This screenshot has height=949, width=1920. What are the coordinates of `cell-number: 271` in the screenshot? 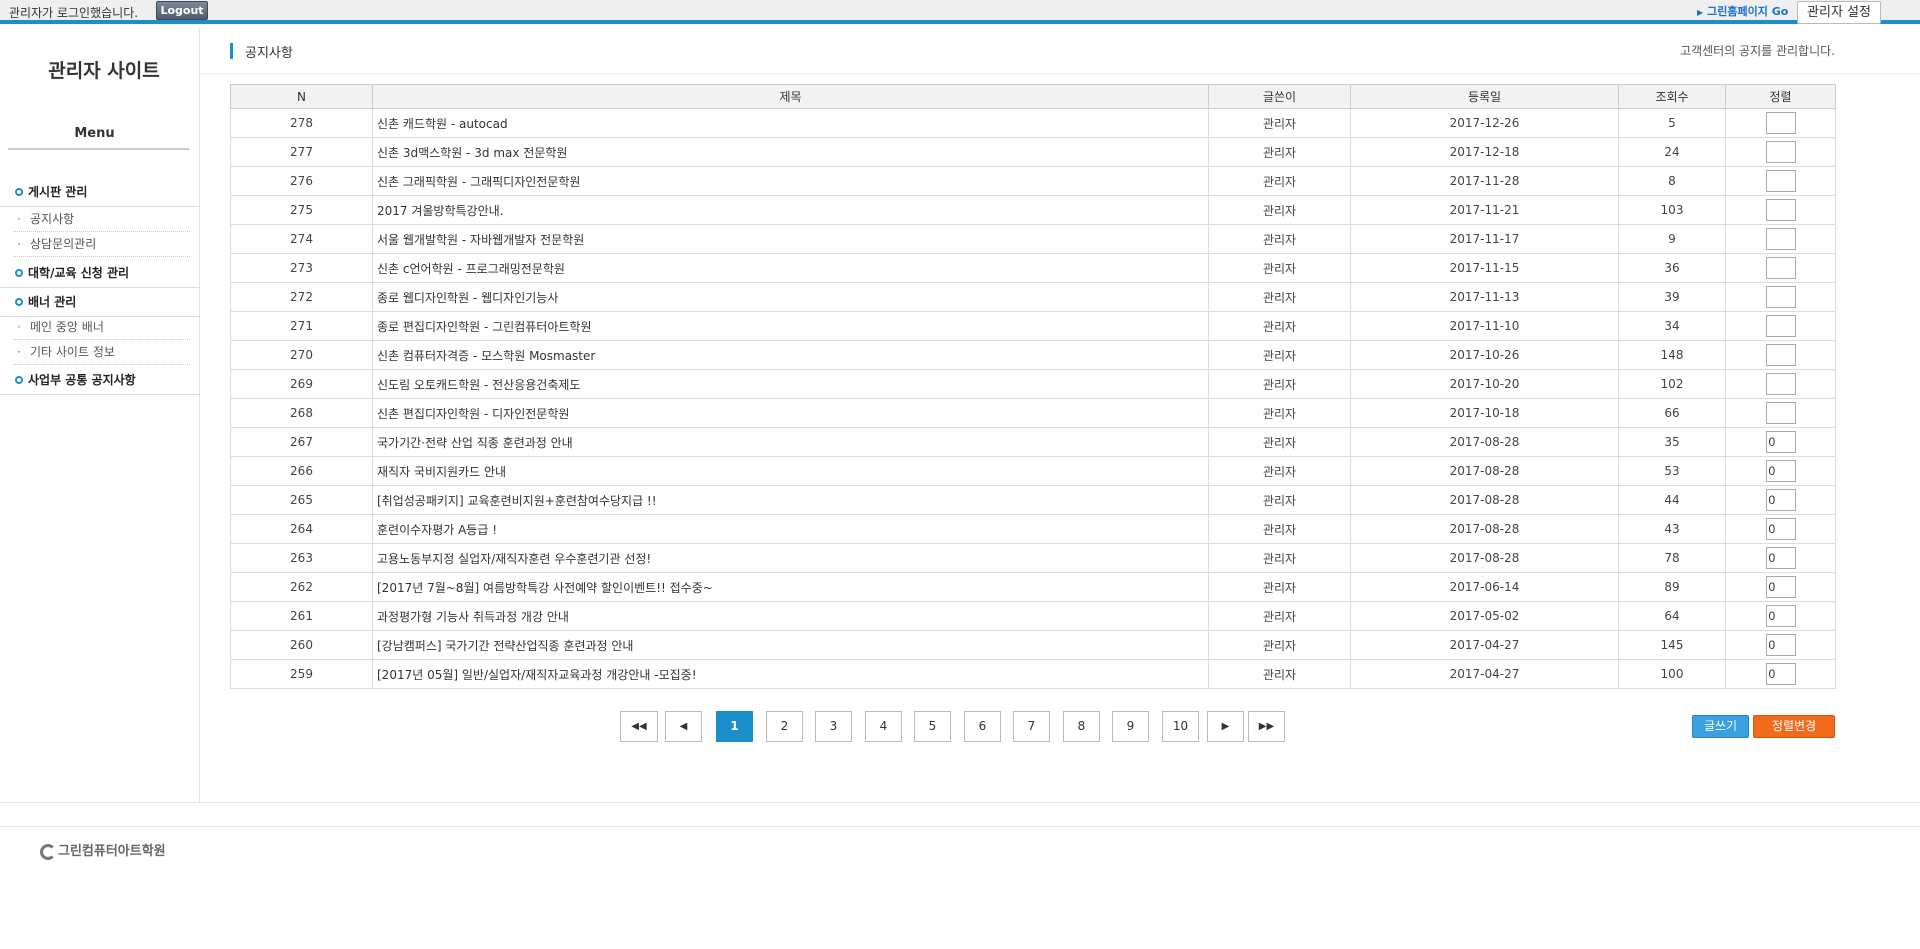 It's located at (301, 326).